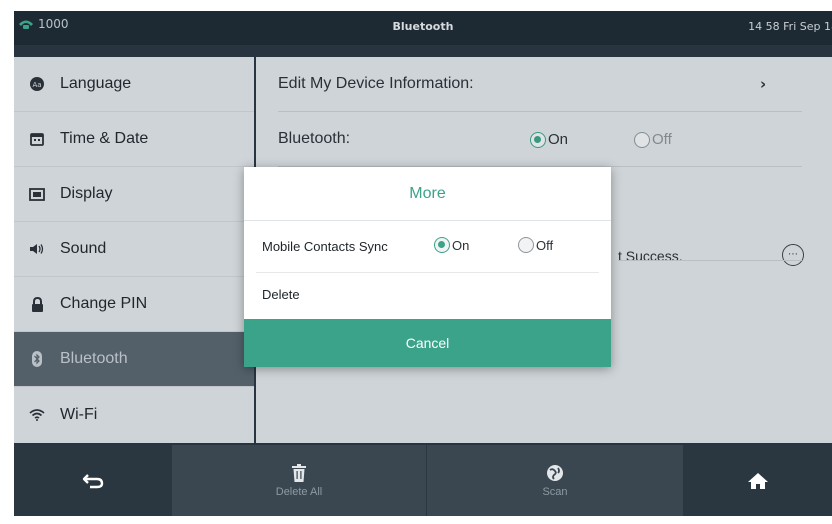 The height and width of the screenshot is (524, 832). I want to click on sync-on-radio: On, so click(451, 245).